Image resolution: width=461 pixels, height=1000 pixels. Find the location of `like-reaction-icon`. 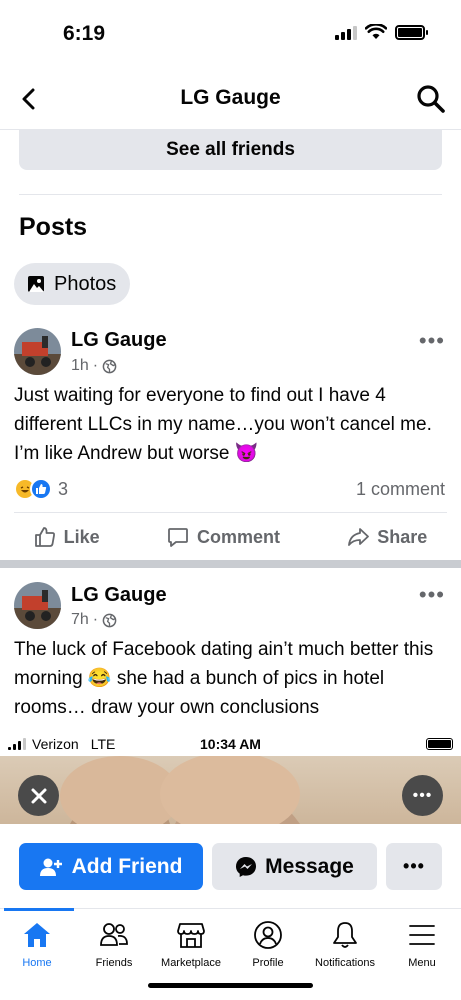

like-reaction-icon is located at coordinates (41, 489).